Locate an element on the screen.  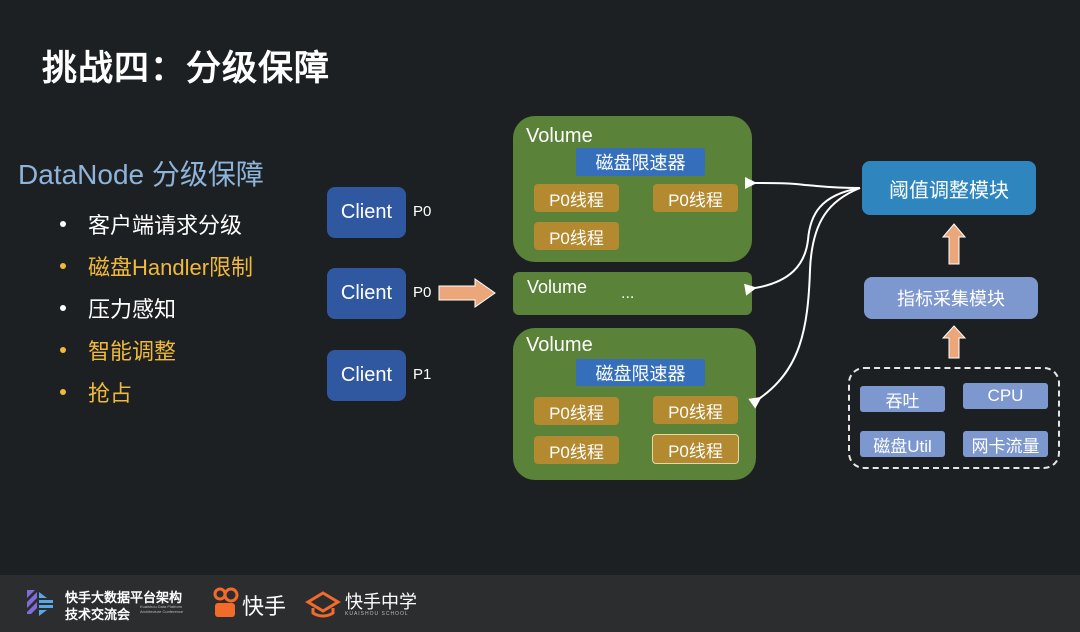
bullet-text: 抢占 is located at coordinates (110, 393).